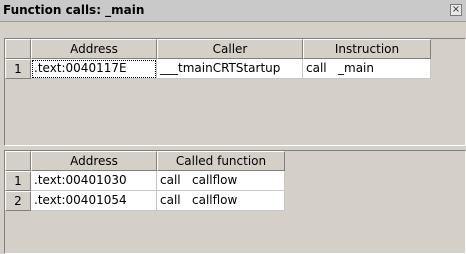 This screenshot has height=254, width=466. What do you see at coordinates (230, 49) in the screenshot?
I see `callers-column-caller: Caller` at bounding box center [230, 49].